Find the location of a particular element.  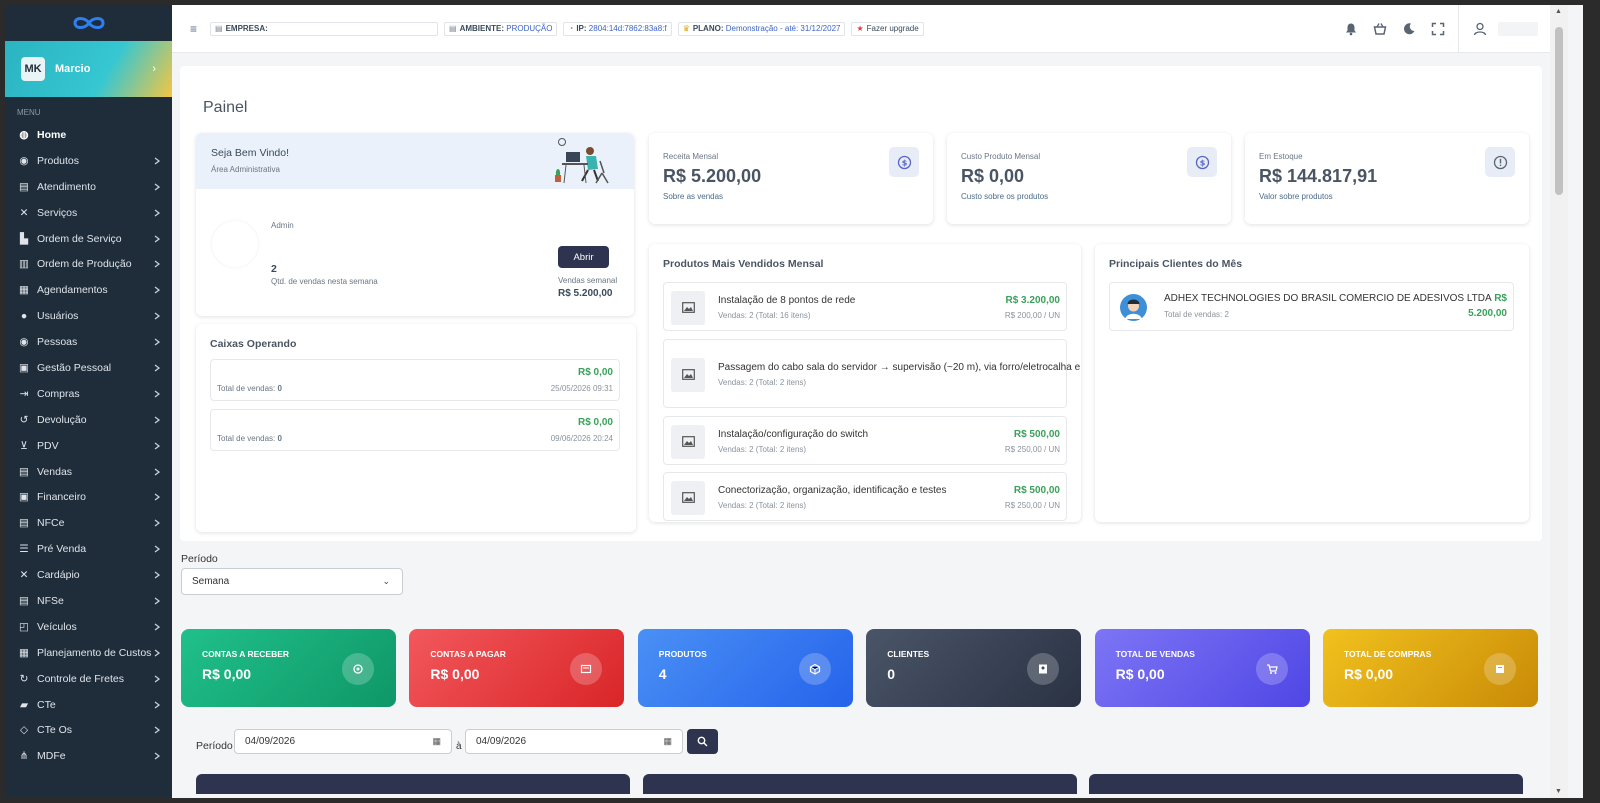

tag-icon: ◉ is located at coordinates (24, 160).